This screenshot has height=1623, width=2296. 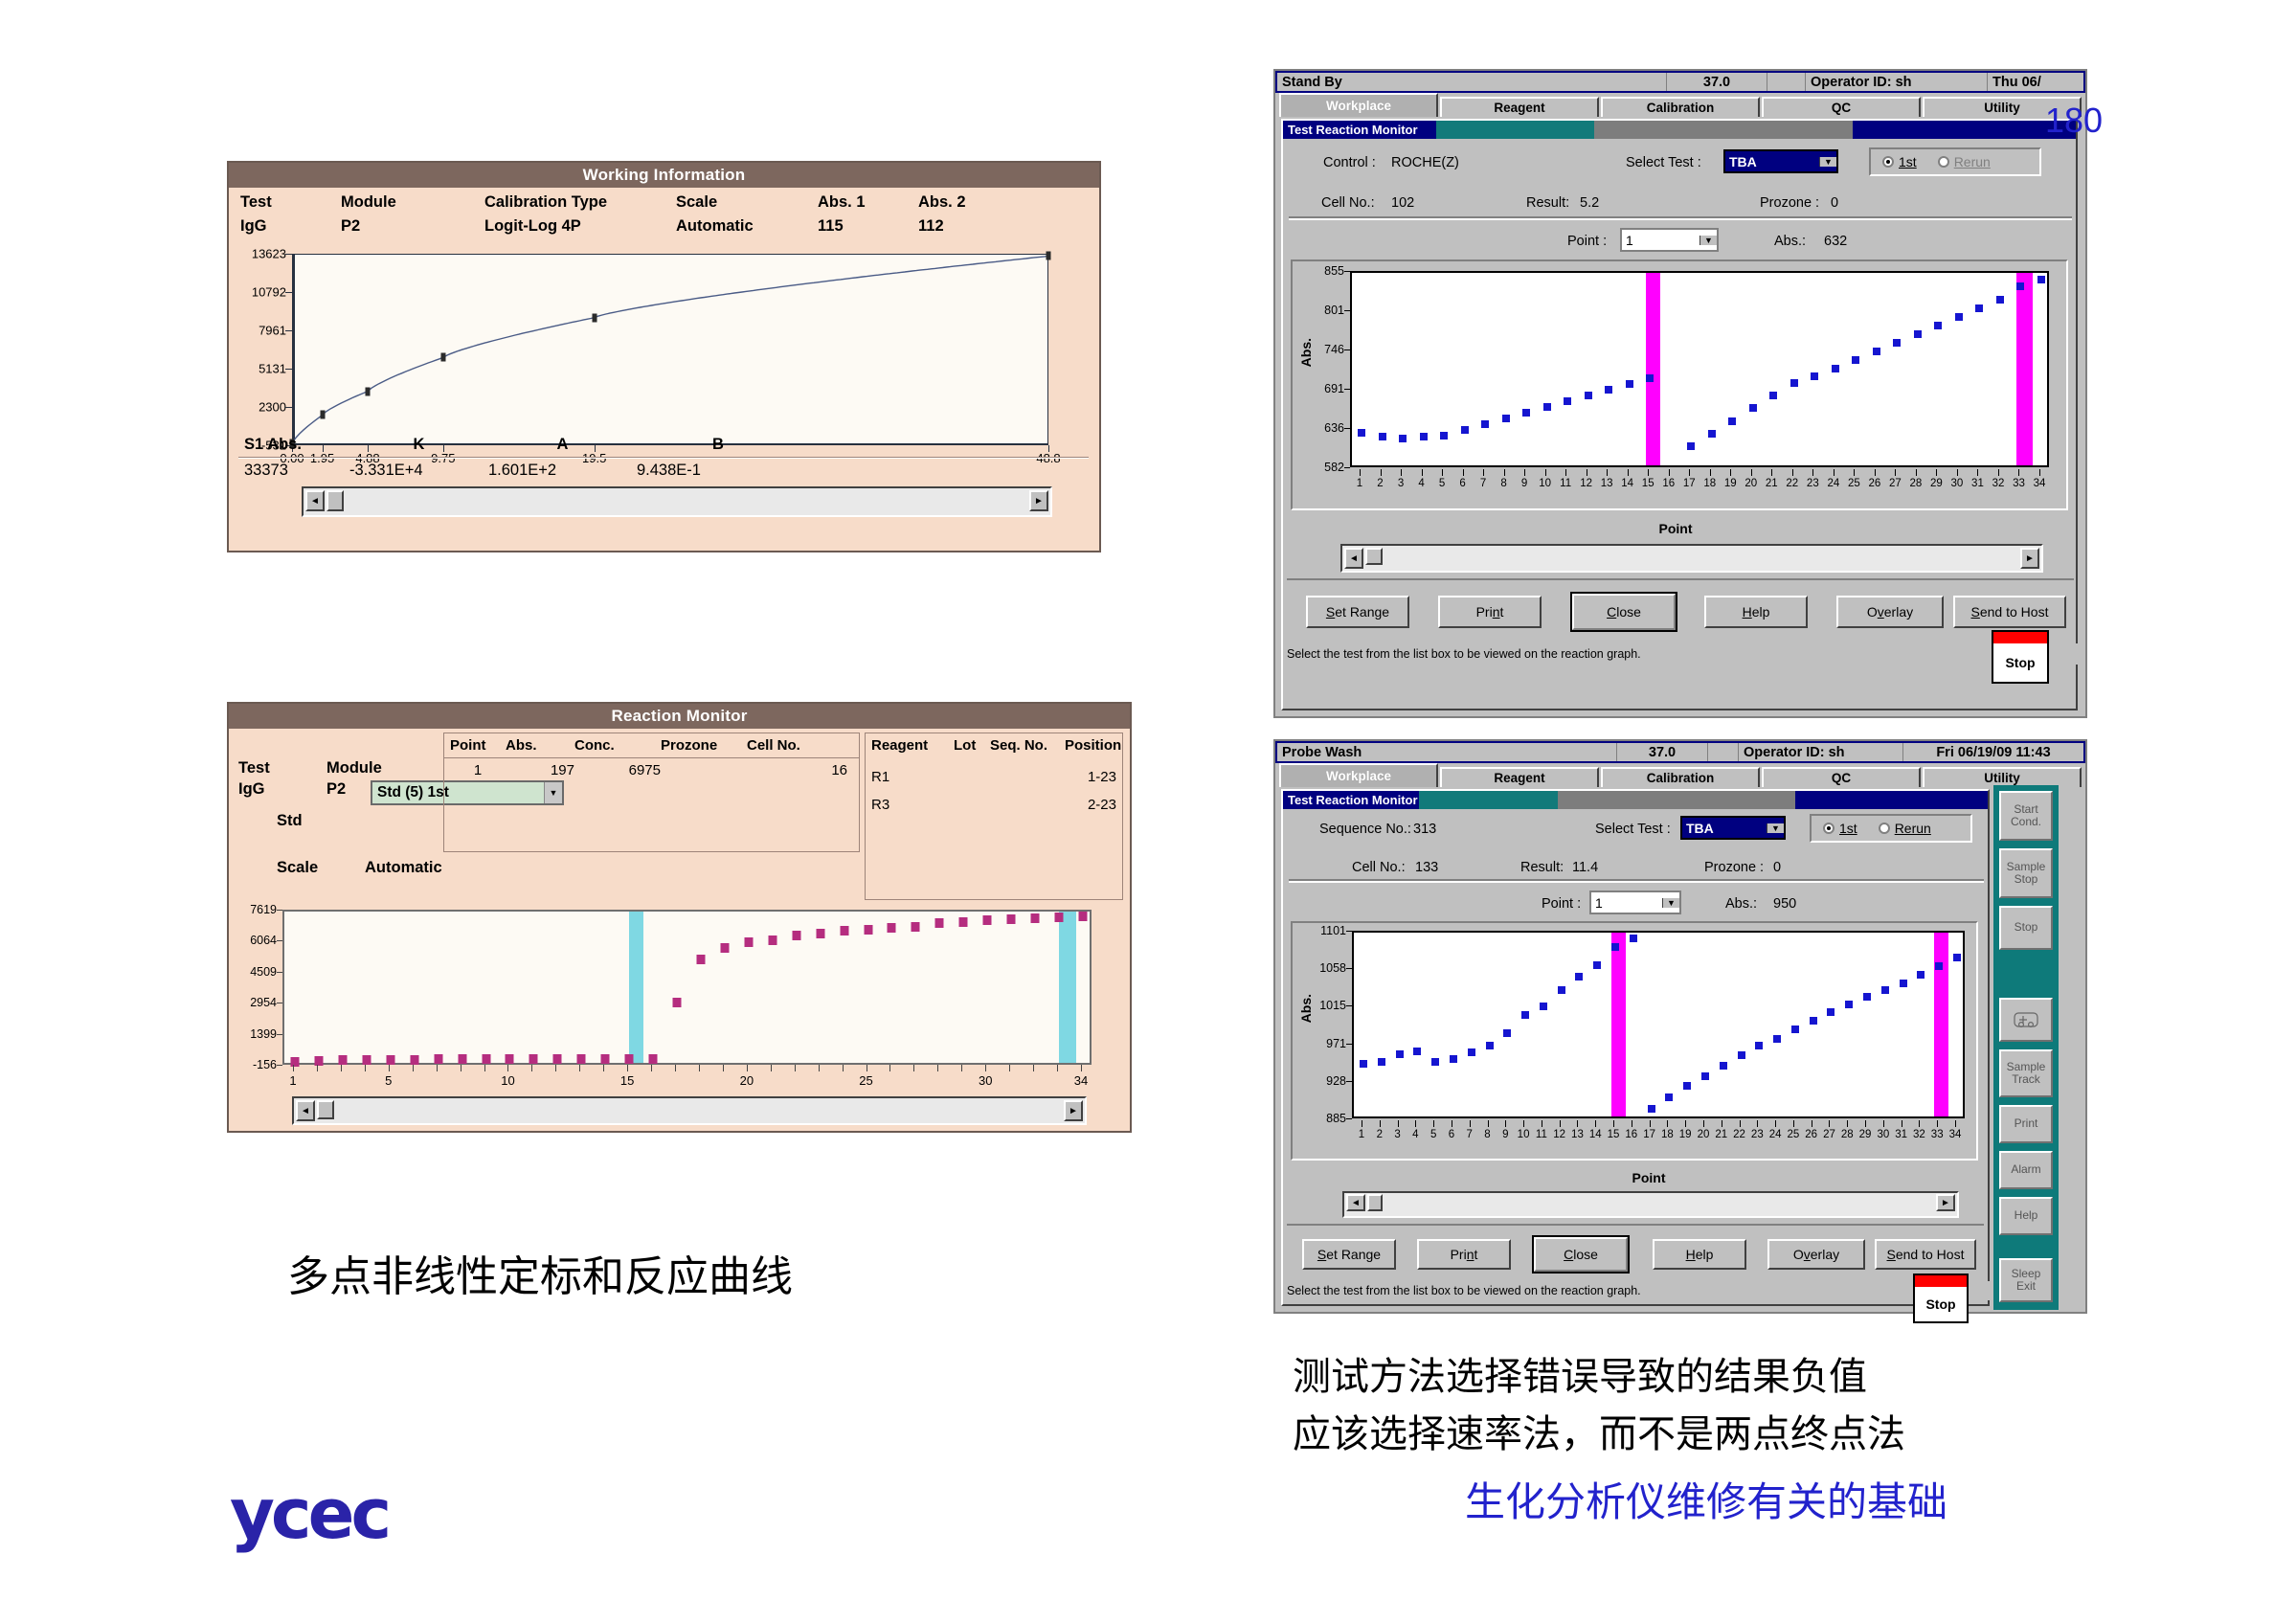 What do you see at coordinates (2026, 1073) in the screenshot?
I see `sidebar-sample-track-button: Sample Track` at bounding box center [2026, 1073].